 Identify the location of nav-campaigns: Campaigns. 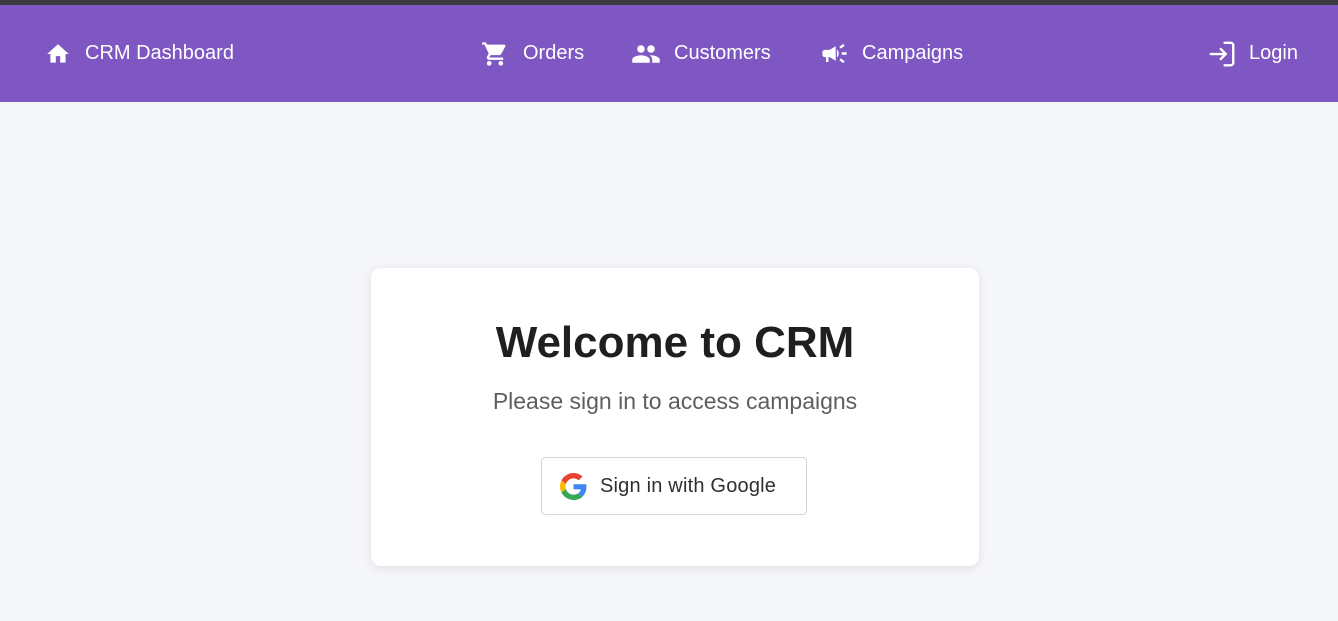
(891, 53).